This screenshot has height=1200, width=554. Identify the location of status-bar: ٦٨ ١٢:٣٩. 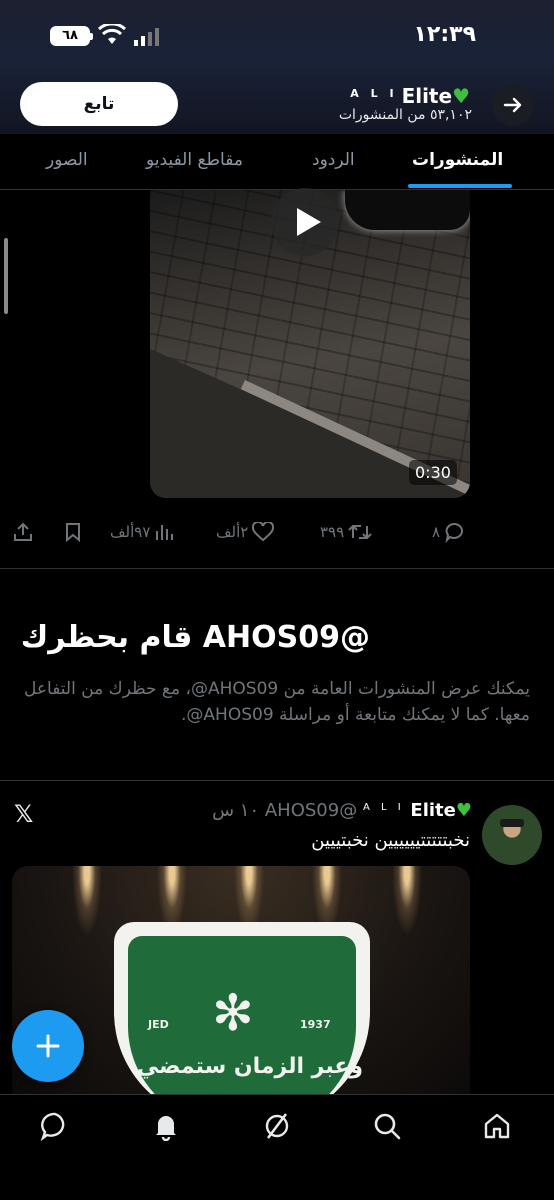
(277, 36).